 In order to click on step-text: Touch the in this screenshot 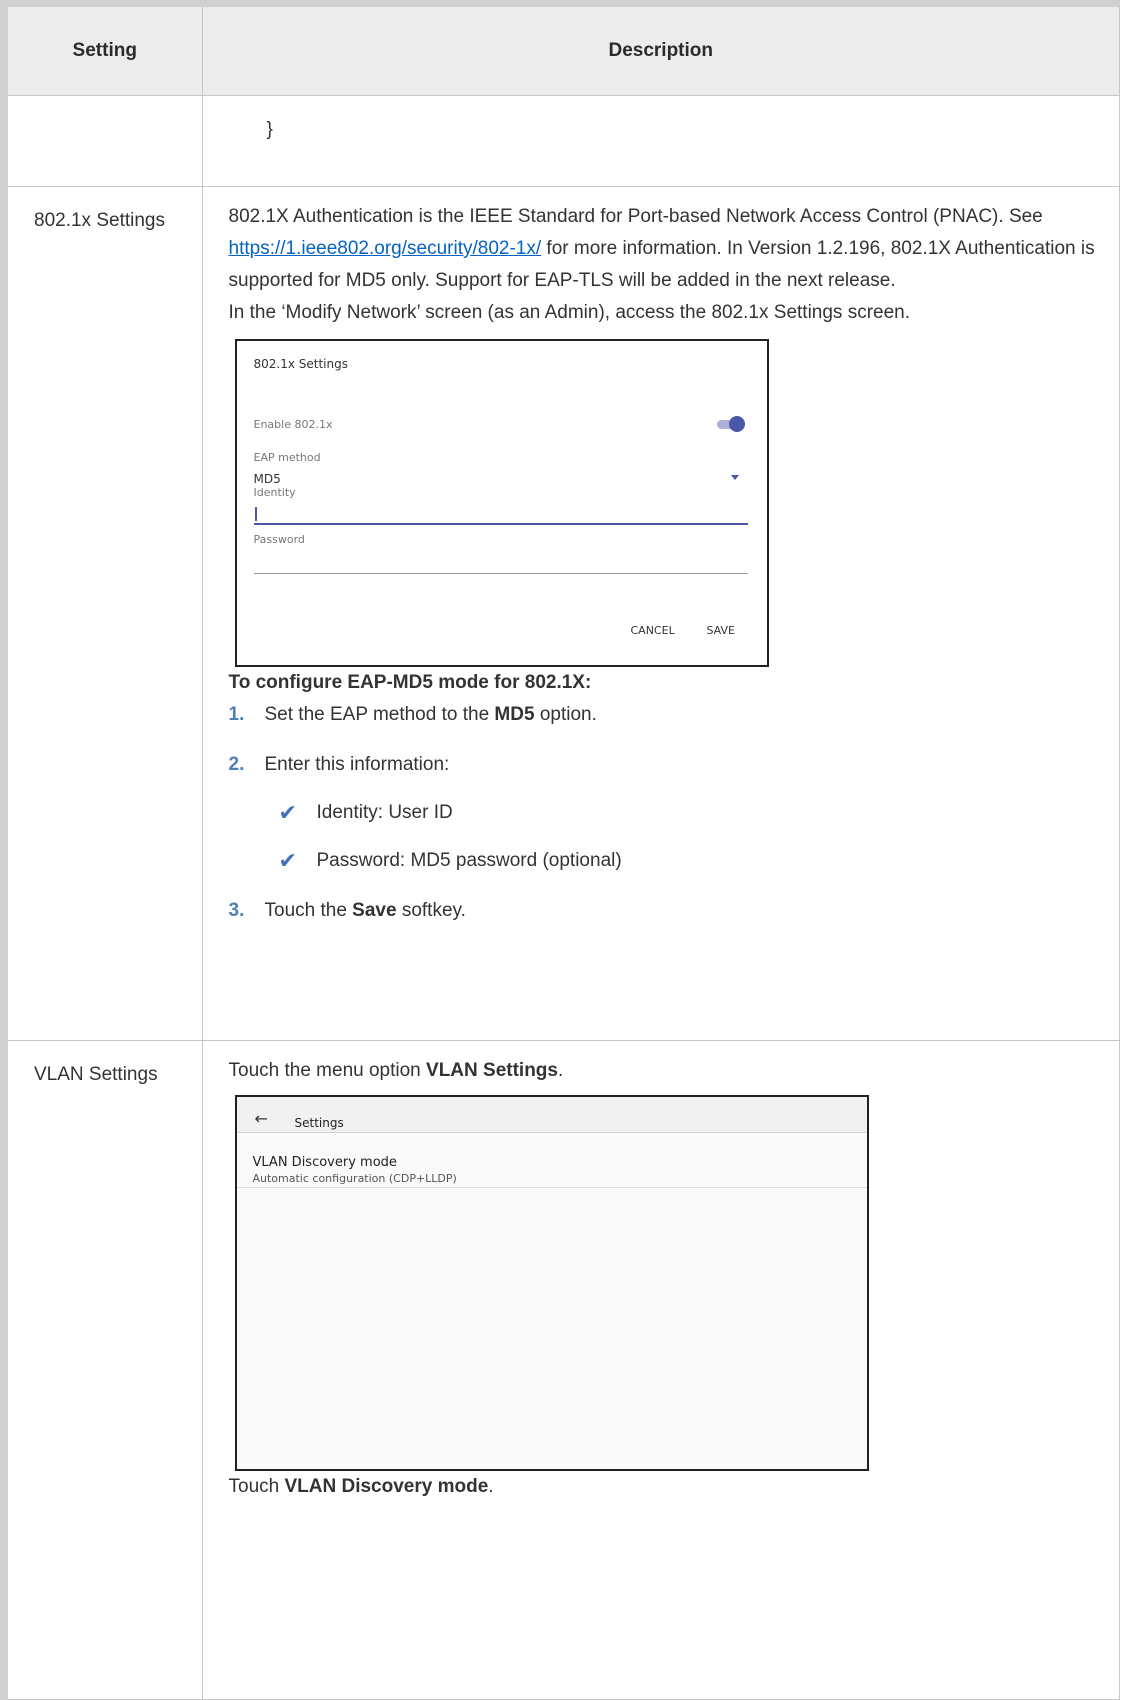, I will do `click(308, 910)`.